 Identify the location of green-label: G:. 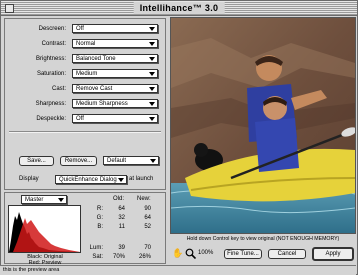
(99, 218).